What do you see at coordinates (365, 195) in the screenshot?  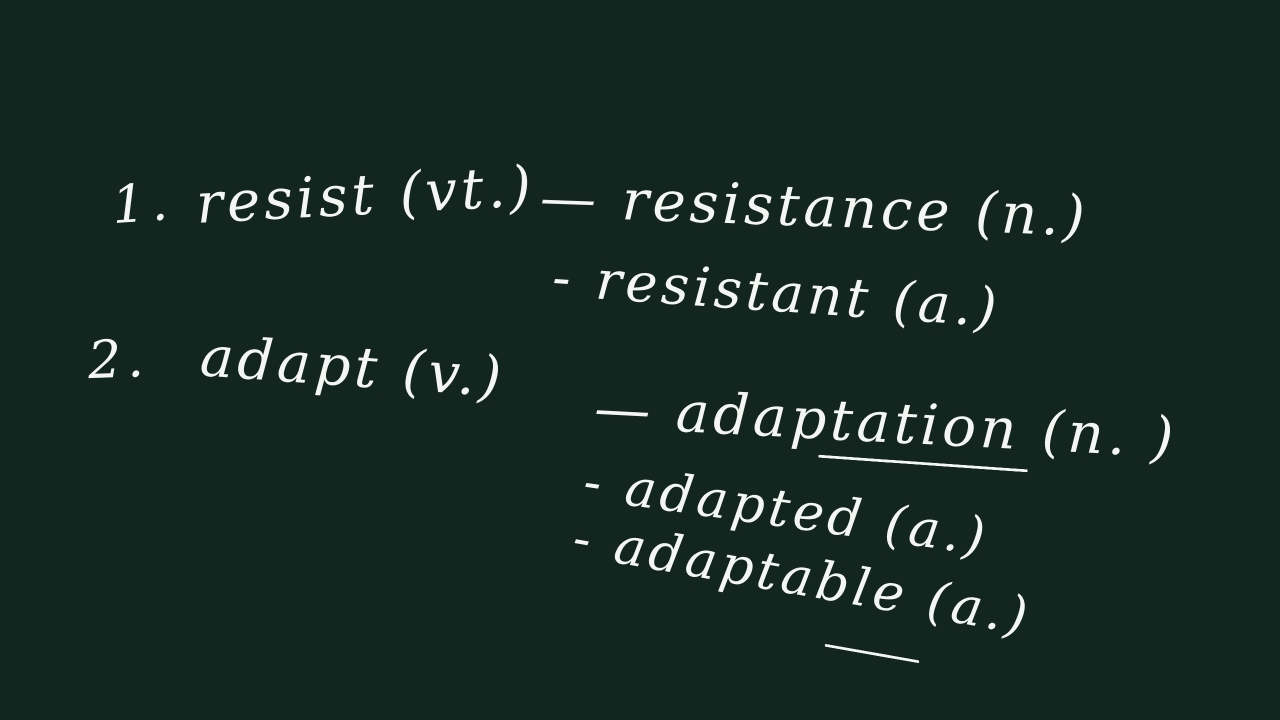 I see `item-1-base-word: resist (vt.)` at bounding box center [365, 195].